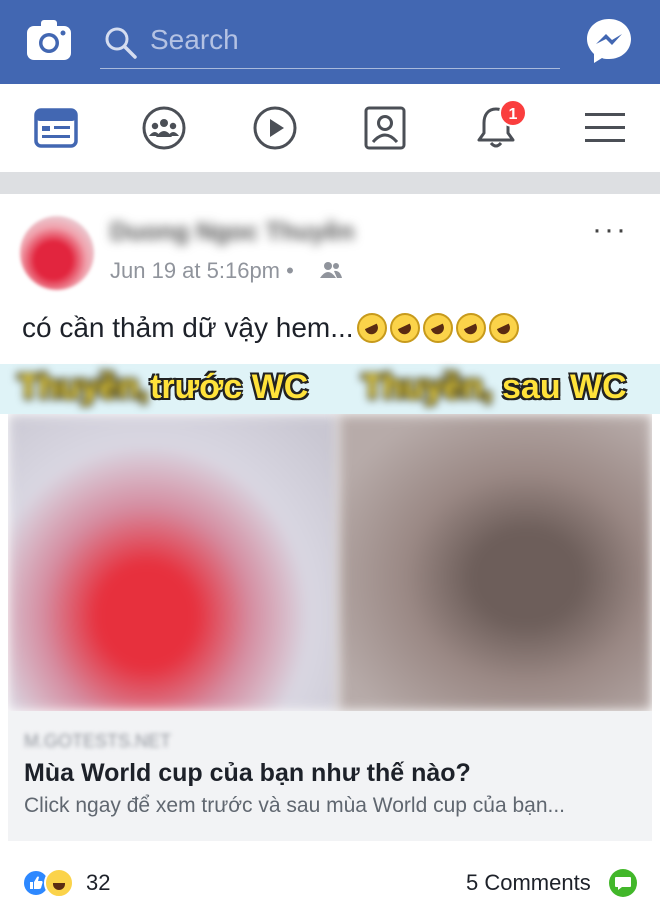 The image size is (660, 911). Describe the element at coordinates (528, 883) in the screenshot. I see `comments-count: 5 Comments` at that location.